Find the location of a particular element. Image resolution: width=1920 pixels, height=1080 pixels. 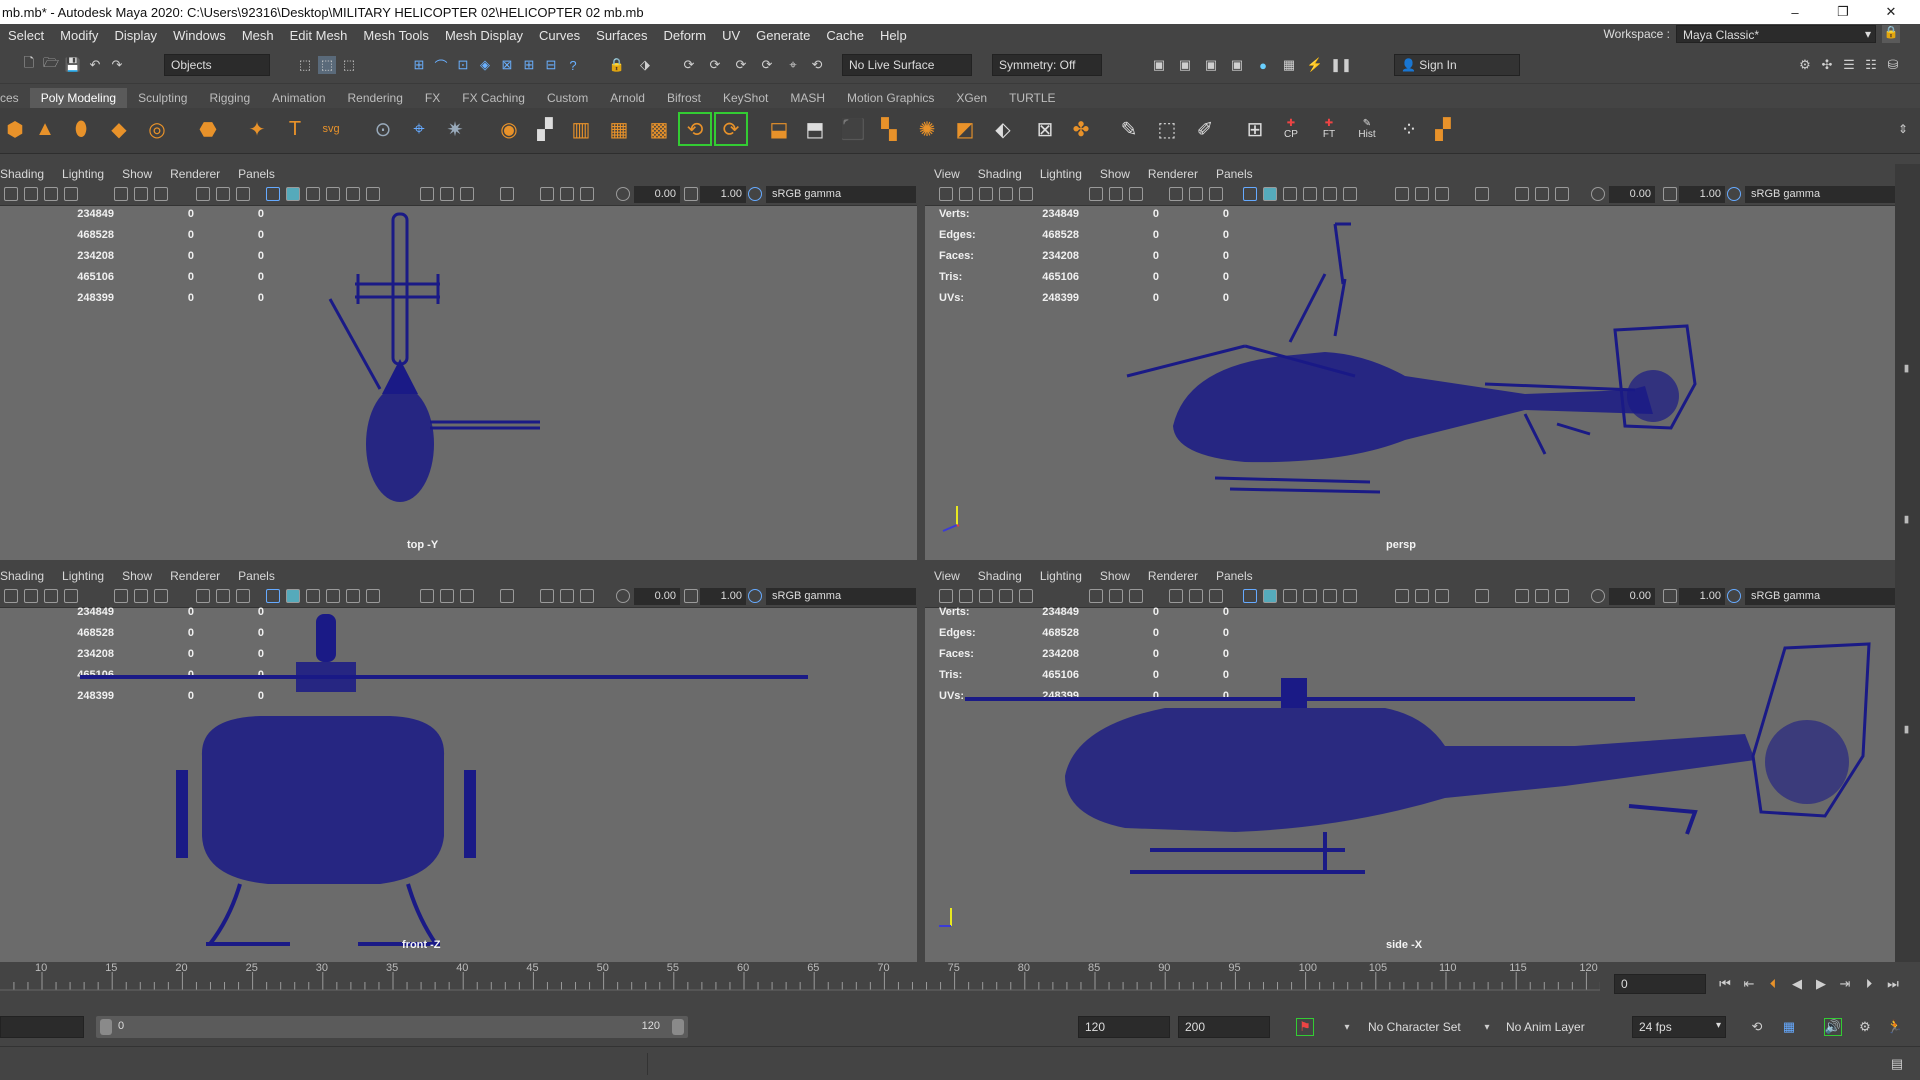

shelf-tab-keyshot: KeyShot is located at coordinates (745, 98).